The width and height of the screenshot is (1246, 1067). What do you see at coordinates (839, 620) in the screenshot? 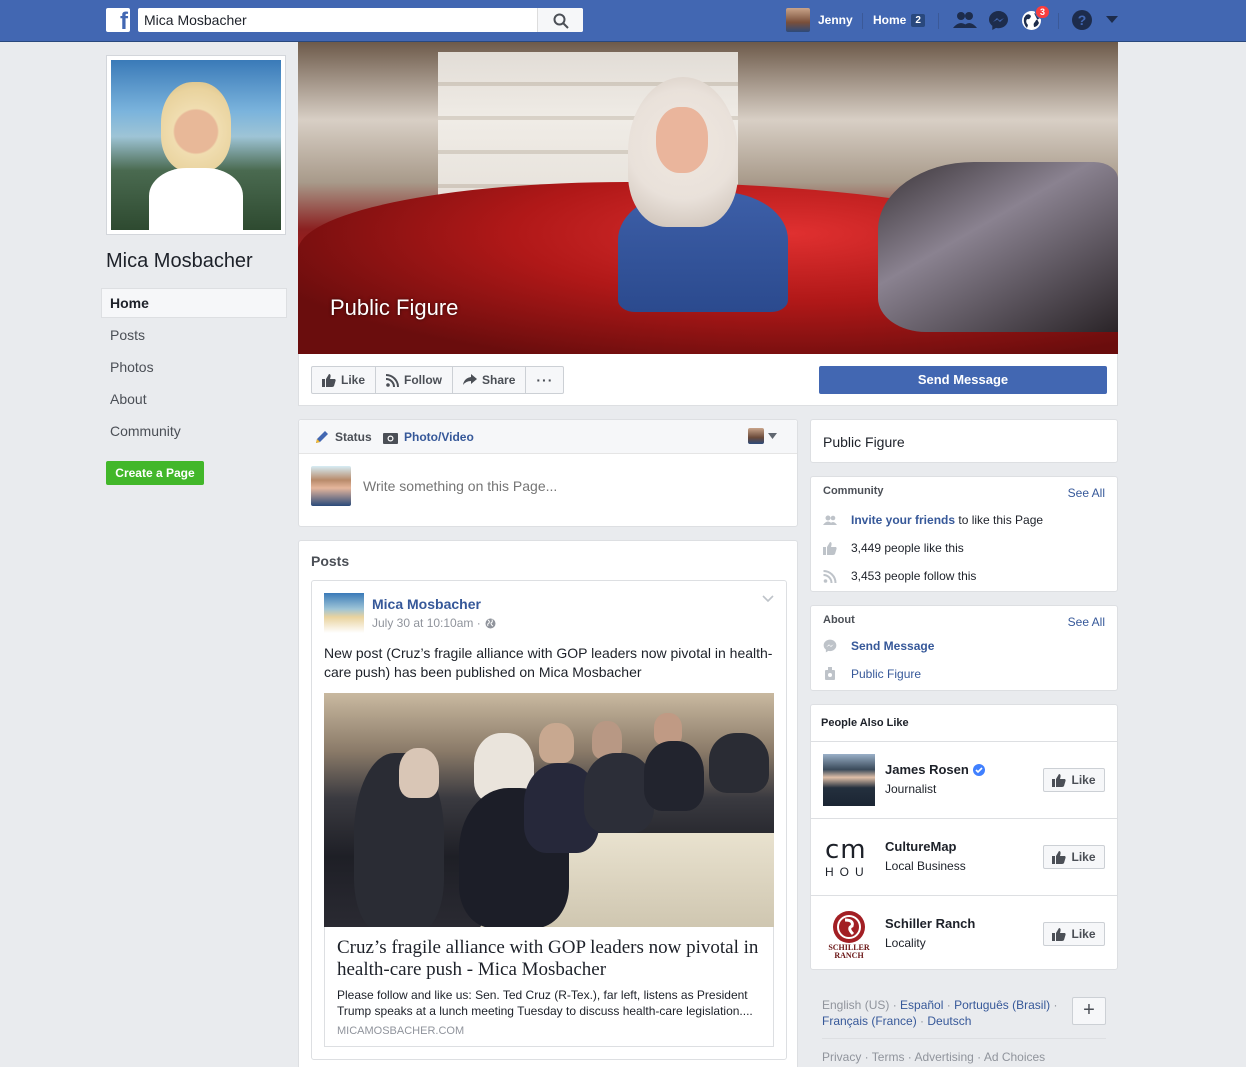
I see `about-title: About` at bounding box center [839, 620].